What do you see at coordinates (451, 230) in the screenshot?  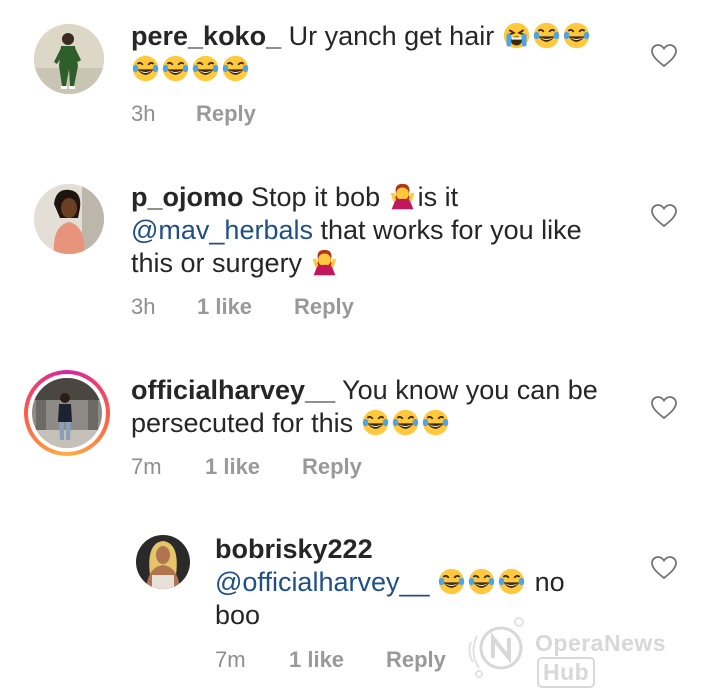 I see `comment-text: that works for you like` at bounding box center [451, 230].